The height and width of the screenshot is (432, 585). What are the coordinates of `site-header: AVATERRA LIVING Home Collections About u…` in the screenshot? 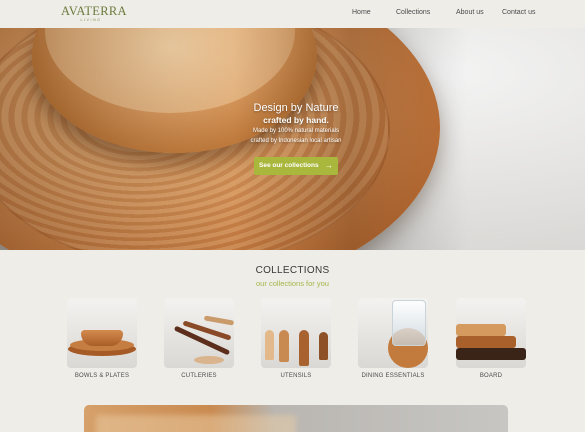 It's located at (292, 14).